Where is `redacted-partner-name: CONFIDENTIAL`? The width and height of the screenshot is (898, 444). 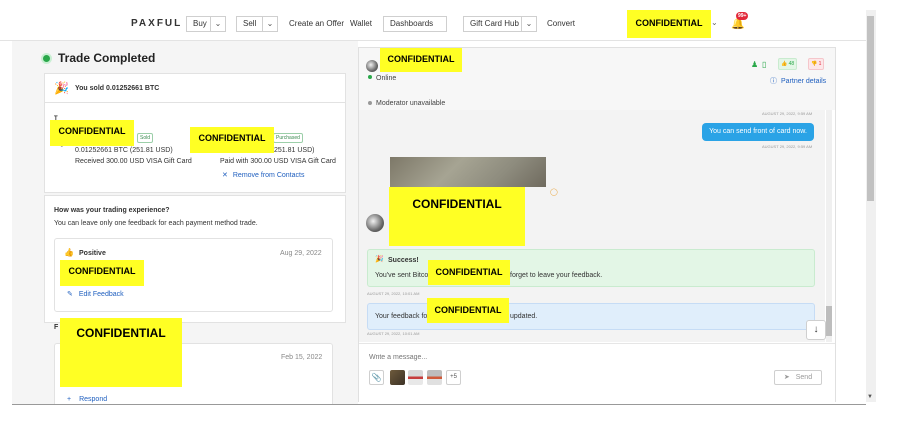
redacted-partner-name: CONFIDENTIAL is located at coordinates (421, 60).